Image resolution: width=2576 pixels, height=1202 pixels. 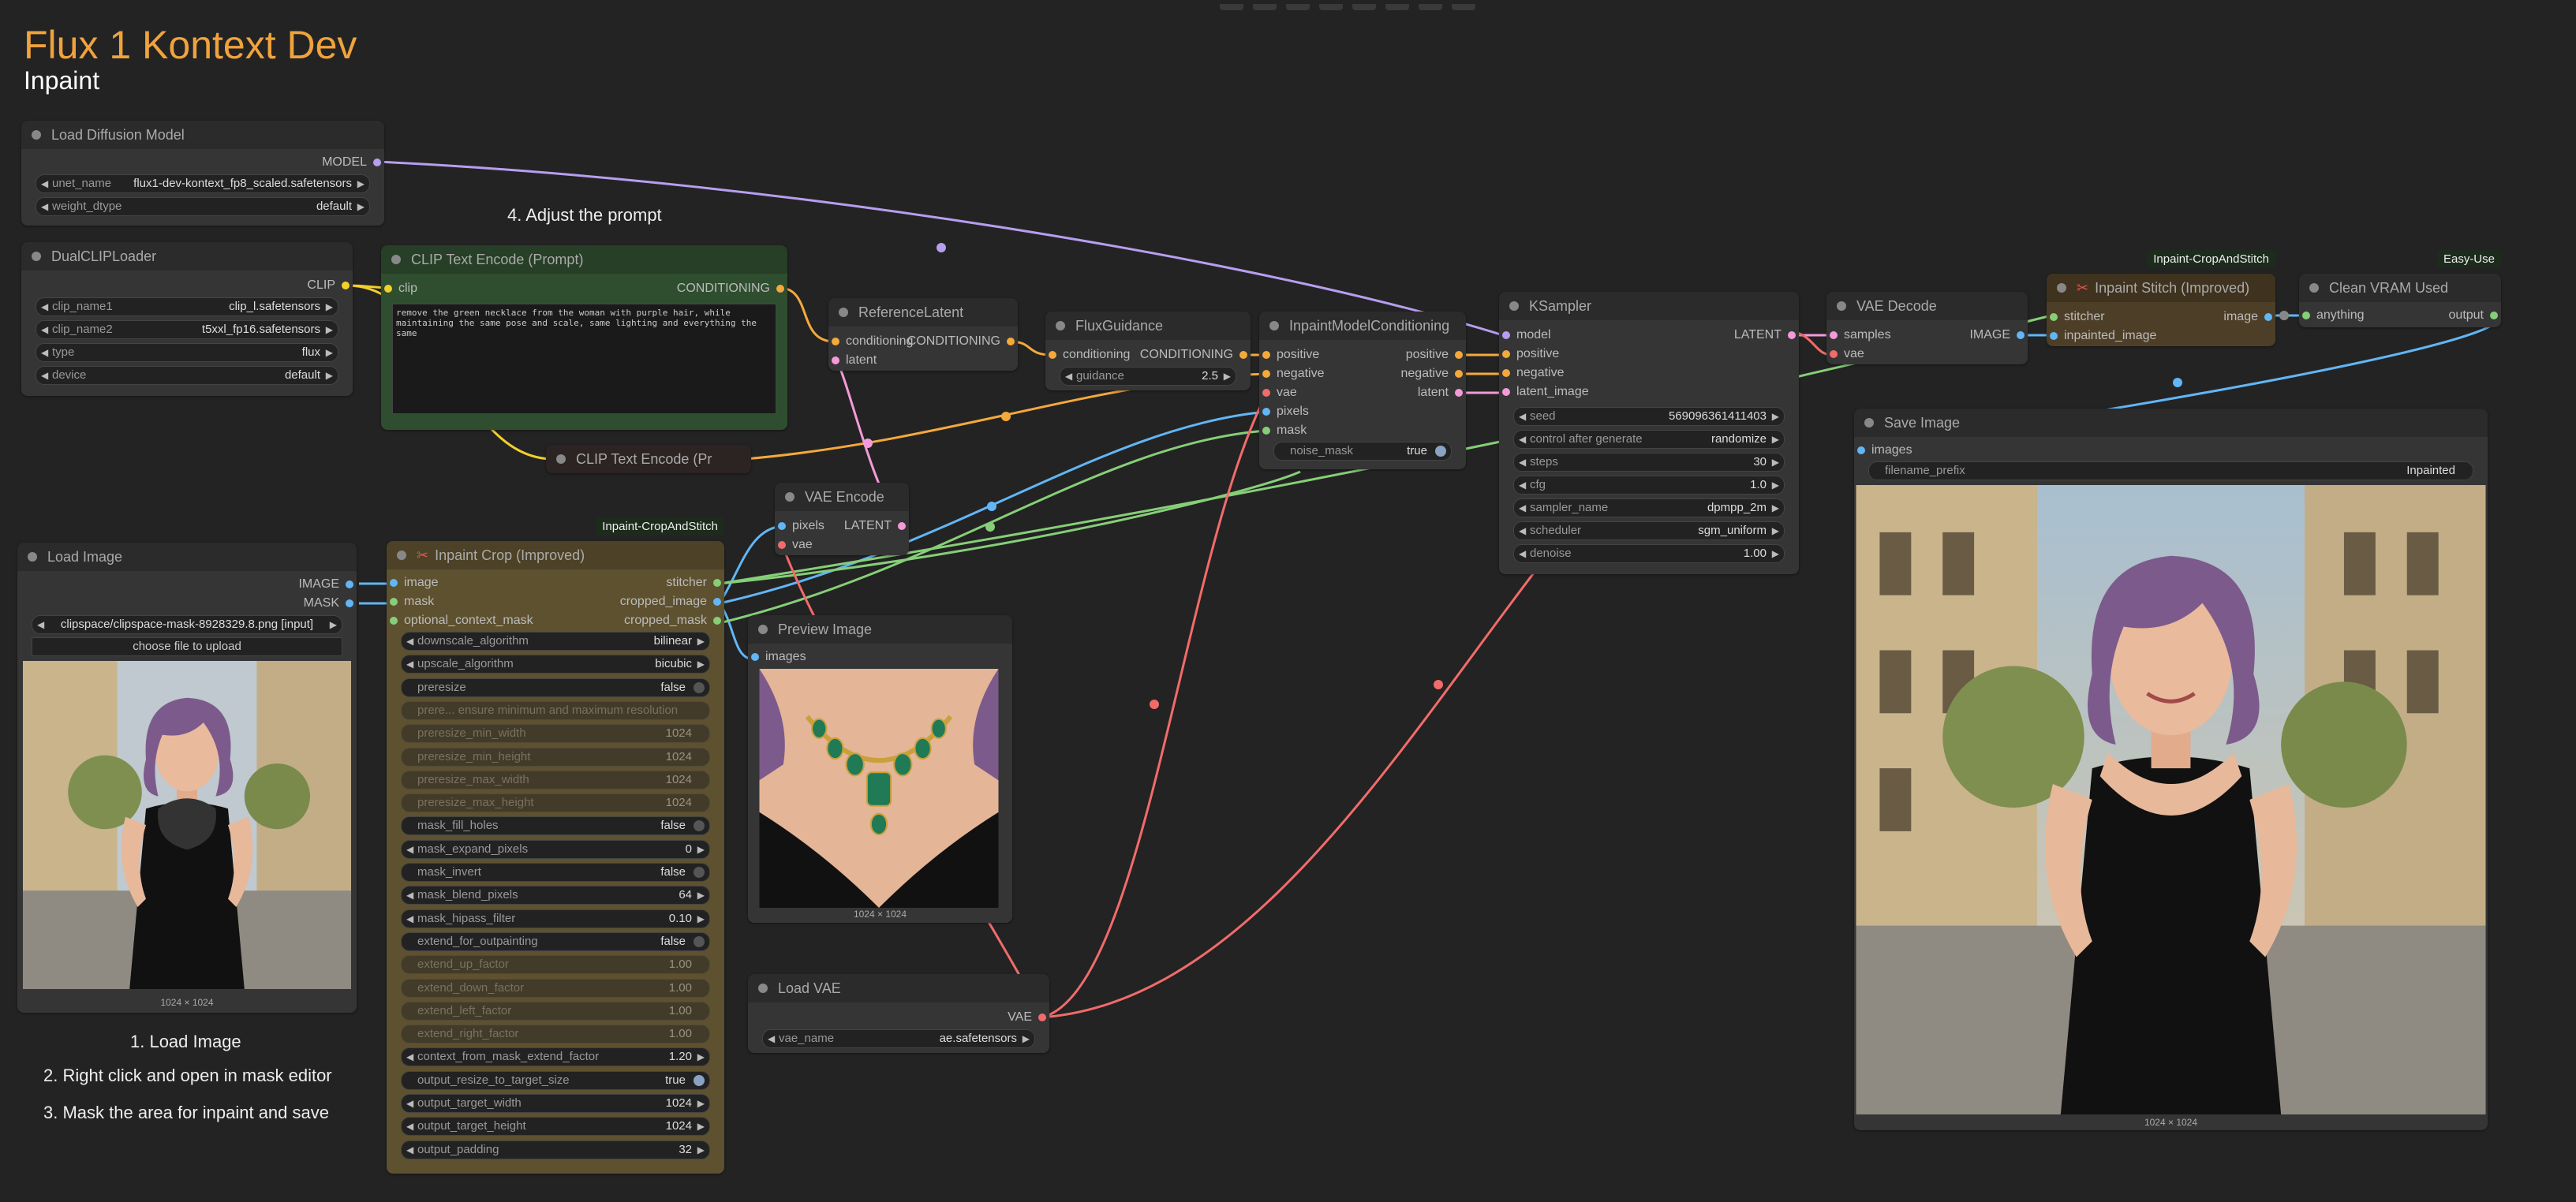 I want to click on node-header: InpaintModelConditioning, so click(x=1362, y=326).